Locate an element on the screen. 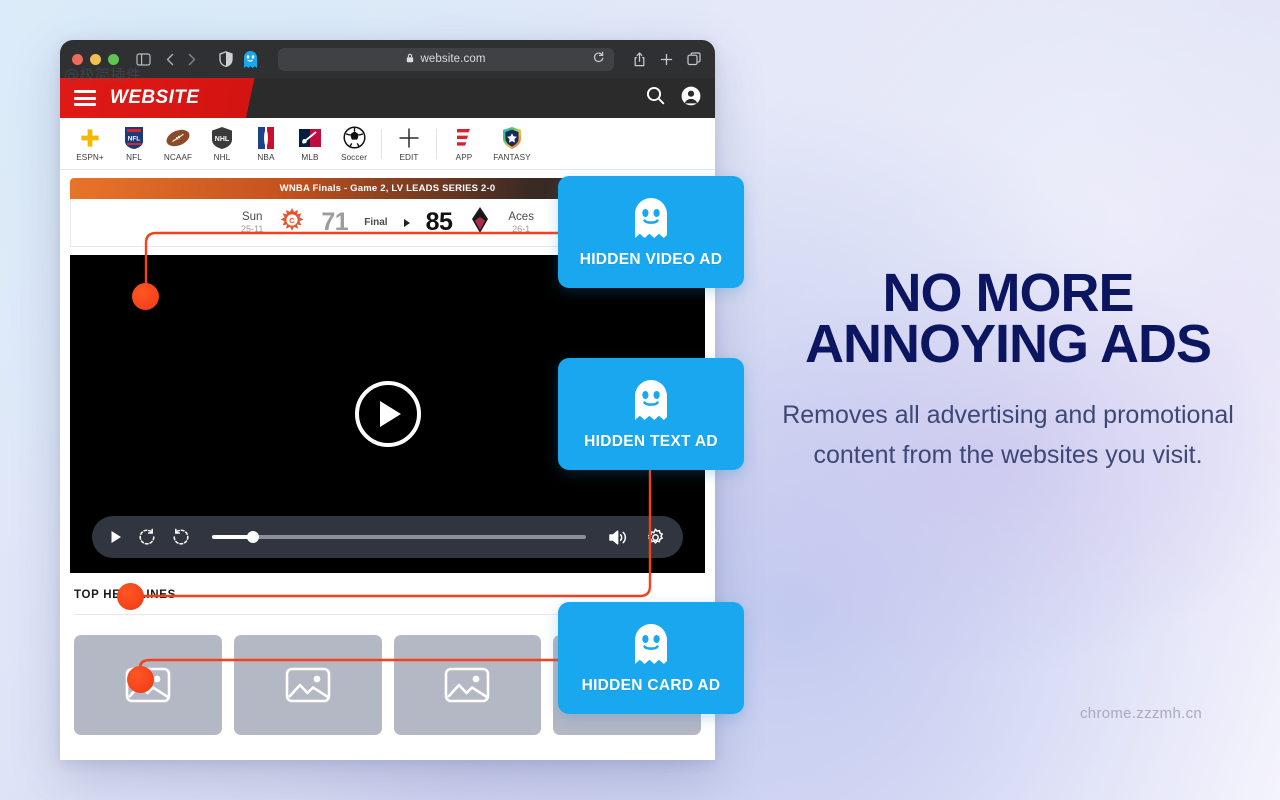  video-progress-knob is located at coordinates (253, 537).